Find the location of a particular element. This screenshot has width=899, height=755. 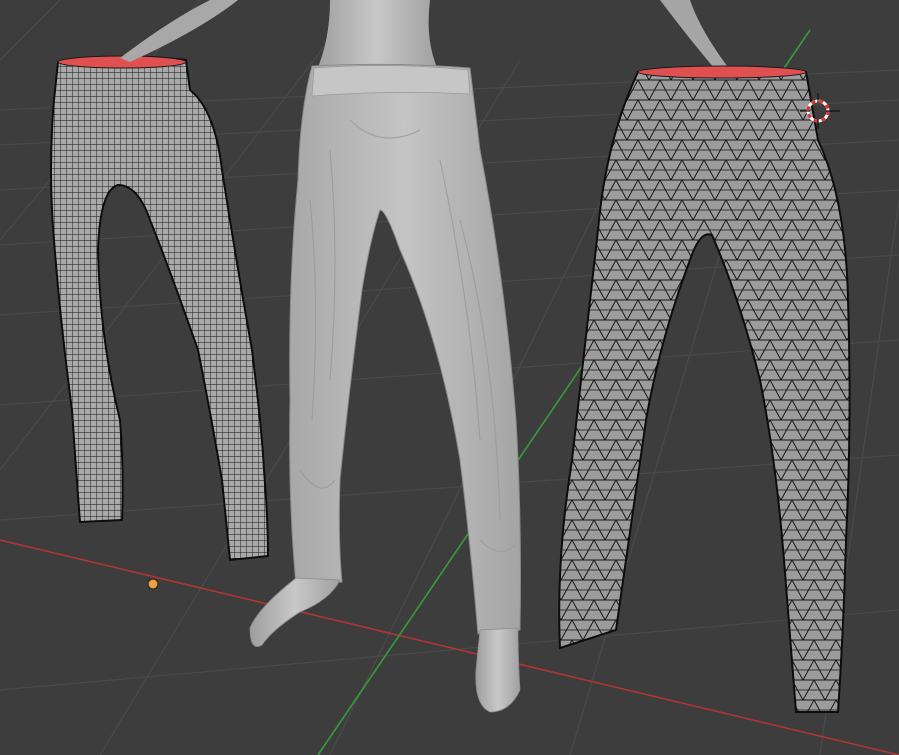

waistband is located at coordinates (391, 81).